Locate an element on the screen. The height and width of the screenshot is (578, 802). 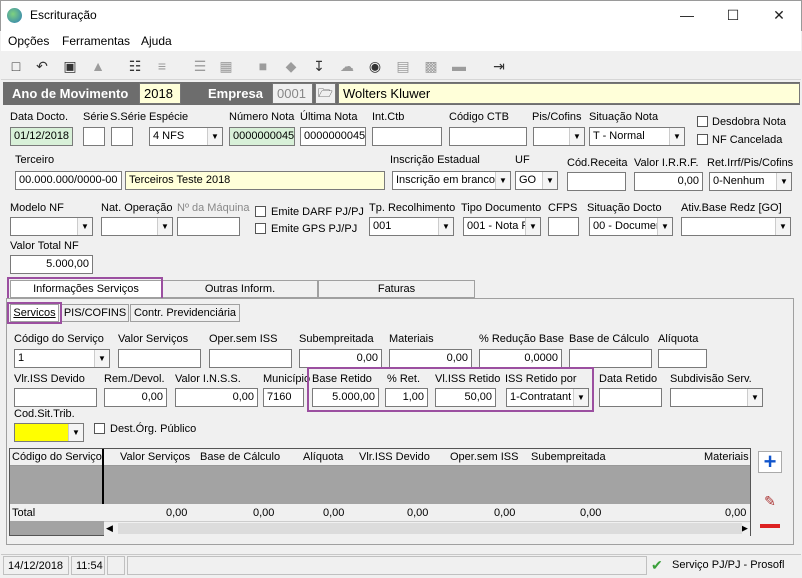
menu-ajuda: Ajuda is located at coordinates (156, 41).